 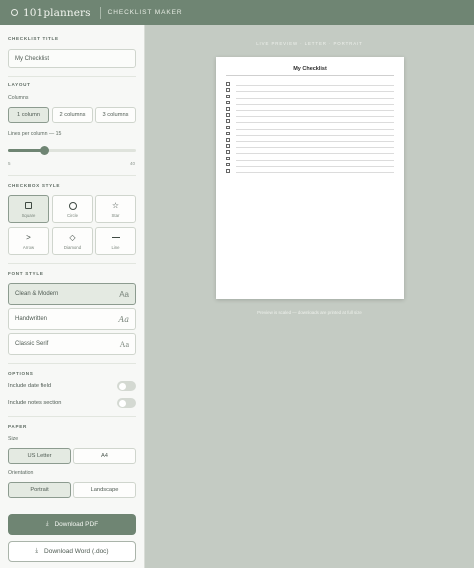 I want to click on paper-label: PAPER, so click(x=17, y=426).